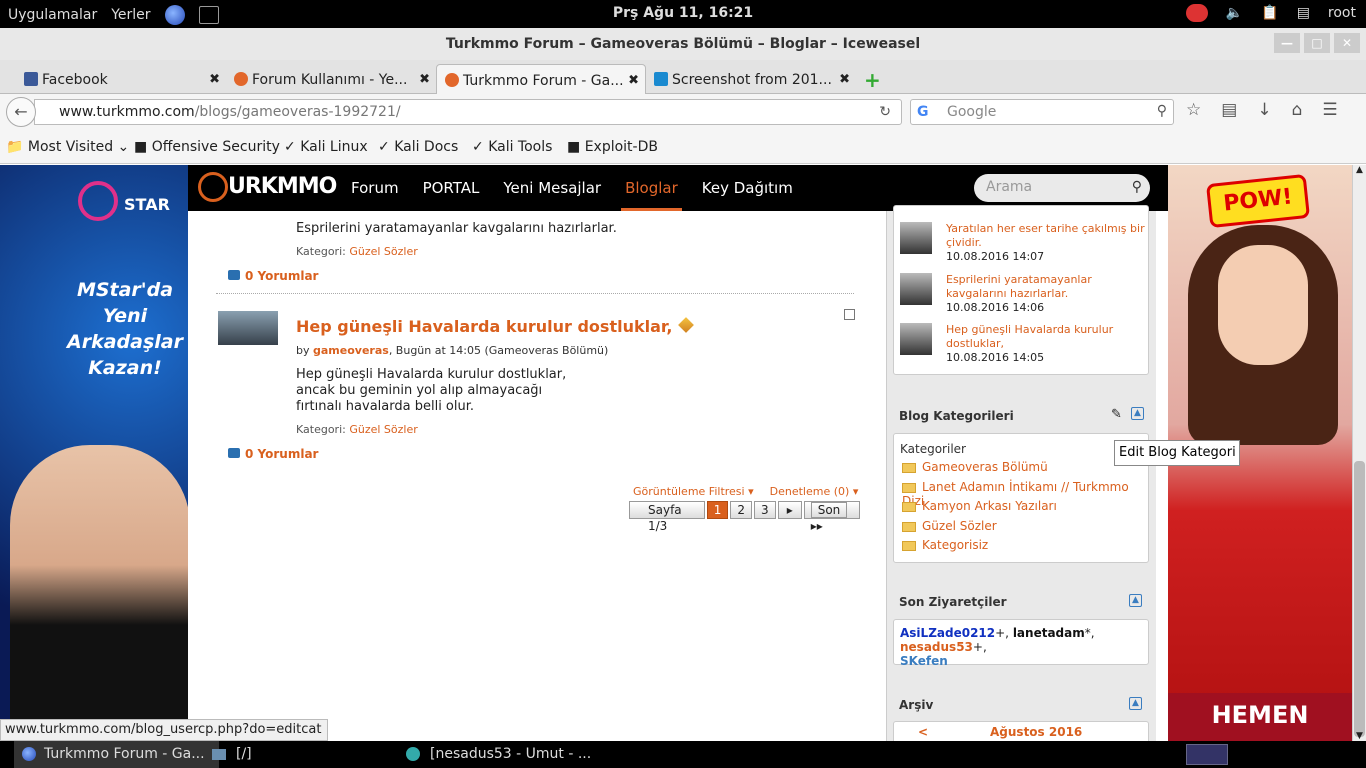  What do you see at coordinates (1207, 754) in the screenshot?
I see `workspace-switcher` at bounding box center [1207, 754].